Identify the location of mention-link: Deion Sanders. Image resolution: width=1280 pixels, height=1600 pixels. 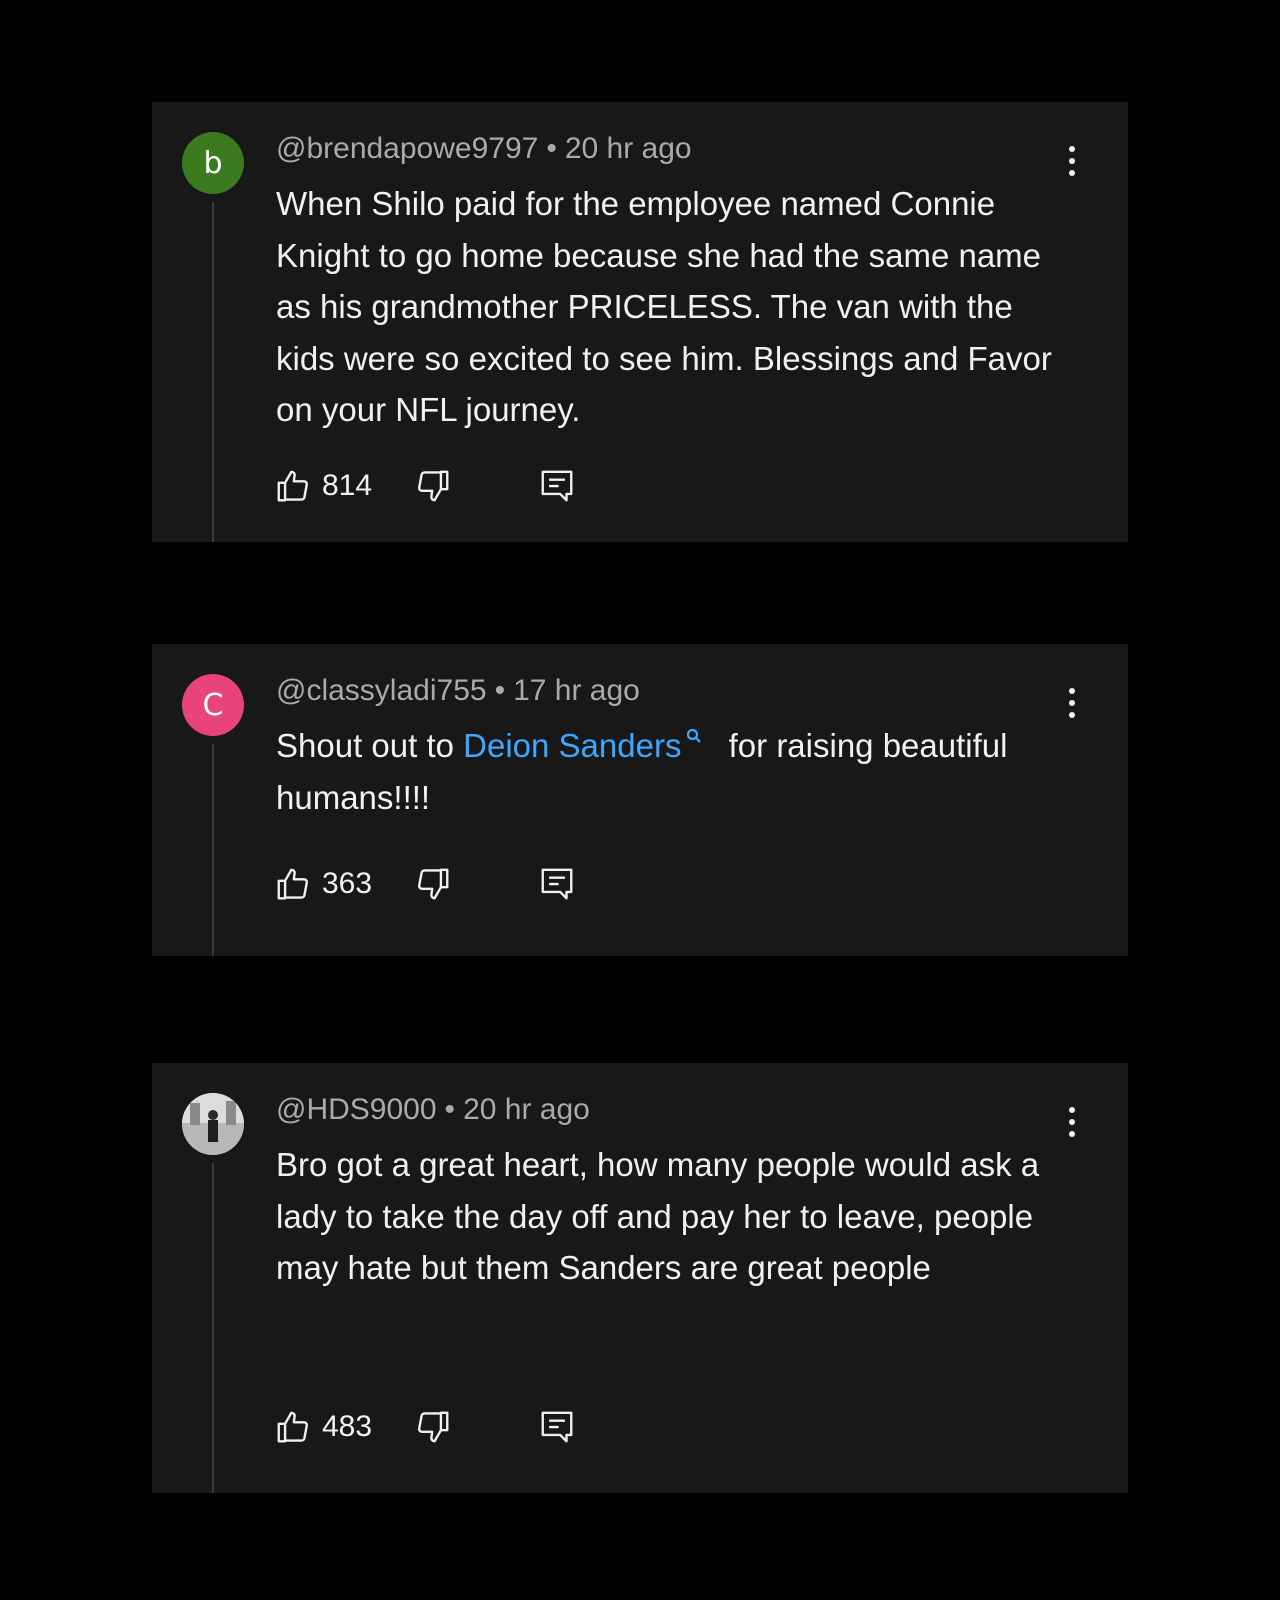
(572, 745).